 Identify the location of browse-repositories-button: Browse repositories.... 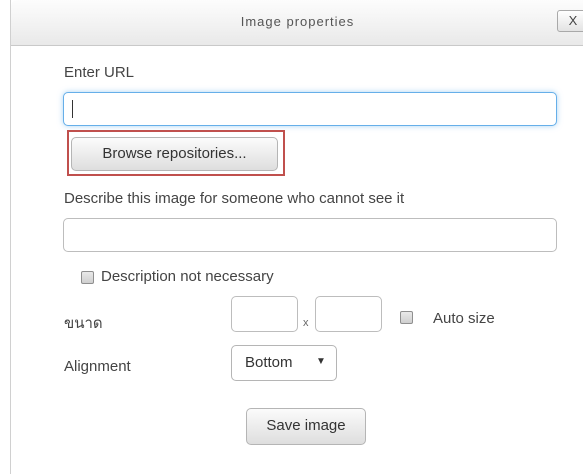
(174, 154).